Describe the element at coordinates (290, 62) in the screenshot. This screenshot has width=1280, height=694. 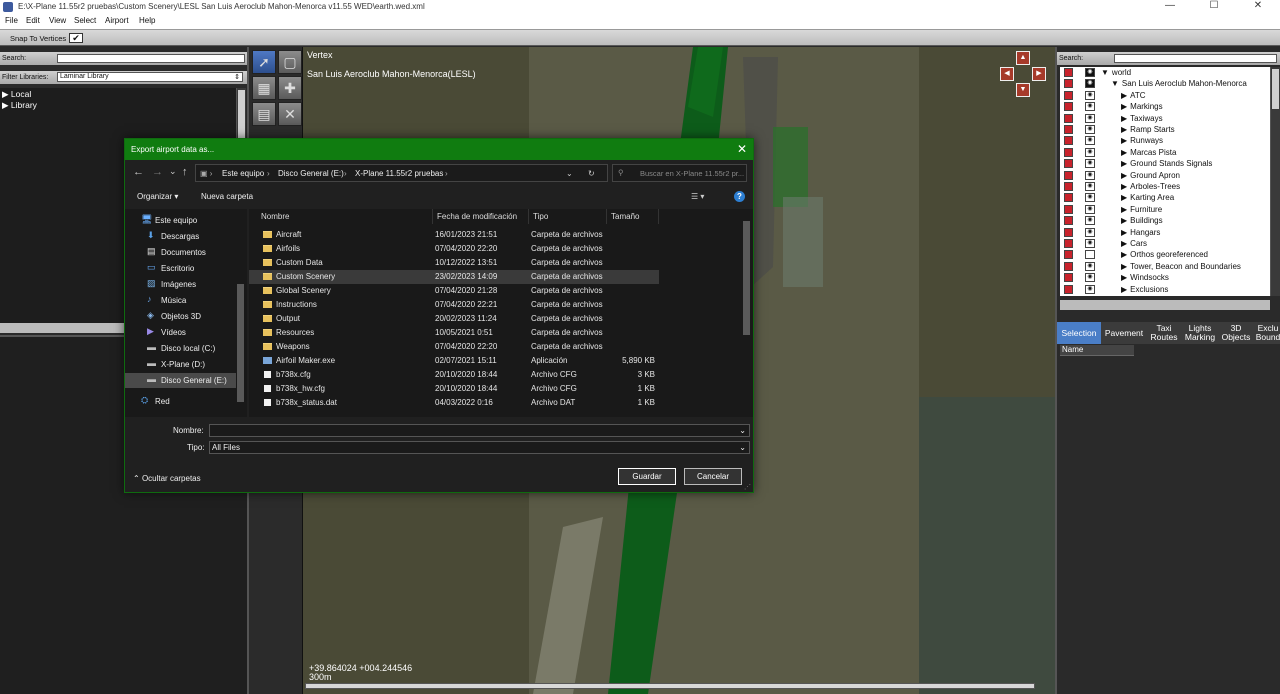
I see `tool-marquee: ▢` at that location.